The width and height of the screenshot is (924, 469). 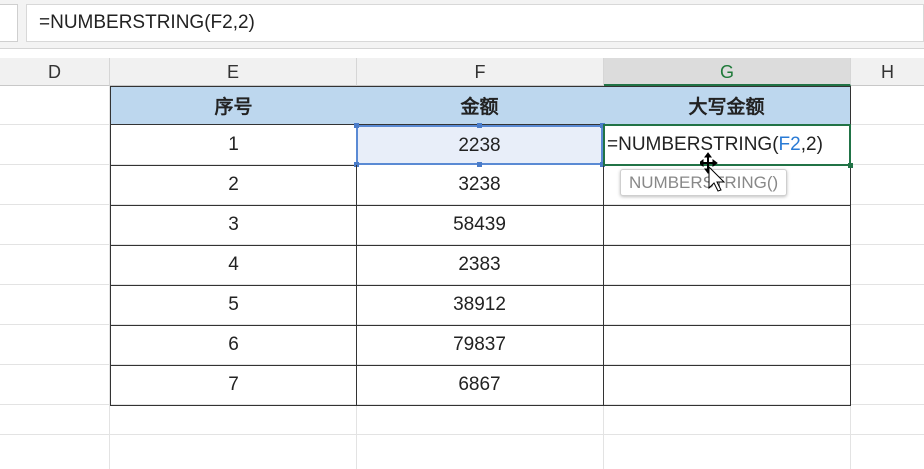 What do you see at coordinates (233, 145) in the screenshot?
I see `table-cell: 1` at bounding box center [233, 145].